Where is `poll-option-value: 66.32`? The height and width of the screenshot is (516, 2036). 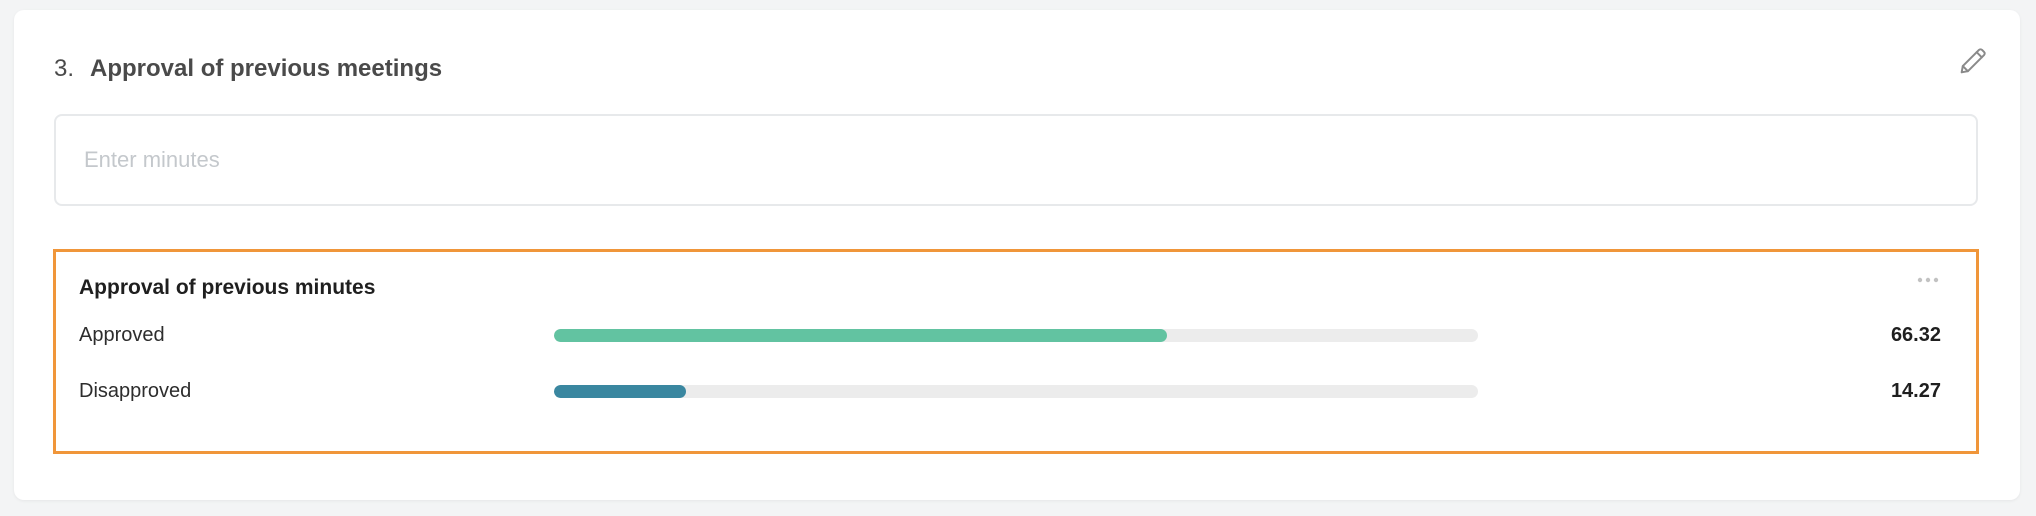 poll-option-value: 66.32 is located at coordinates (1915, 335).